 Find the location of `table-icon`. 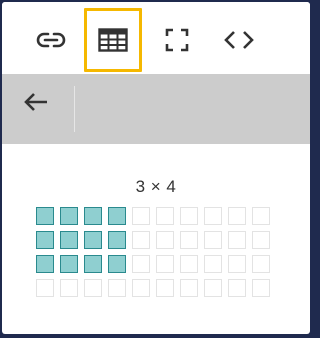

table-icon is located at coordinates (113, 40).